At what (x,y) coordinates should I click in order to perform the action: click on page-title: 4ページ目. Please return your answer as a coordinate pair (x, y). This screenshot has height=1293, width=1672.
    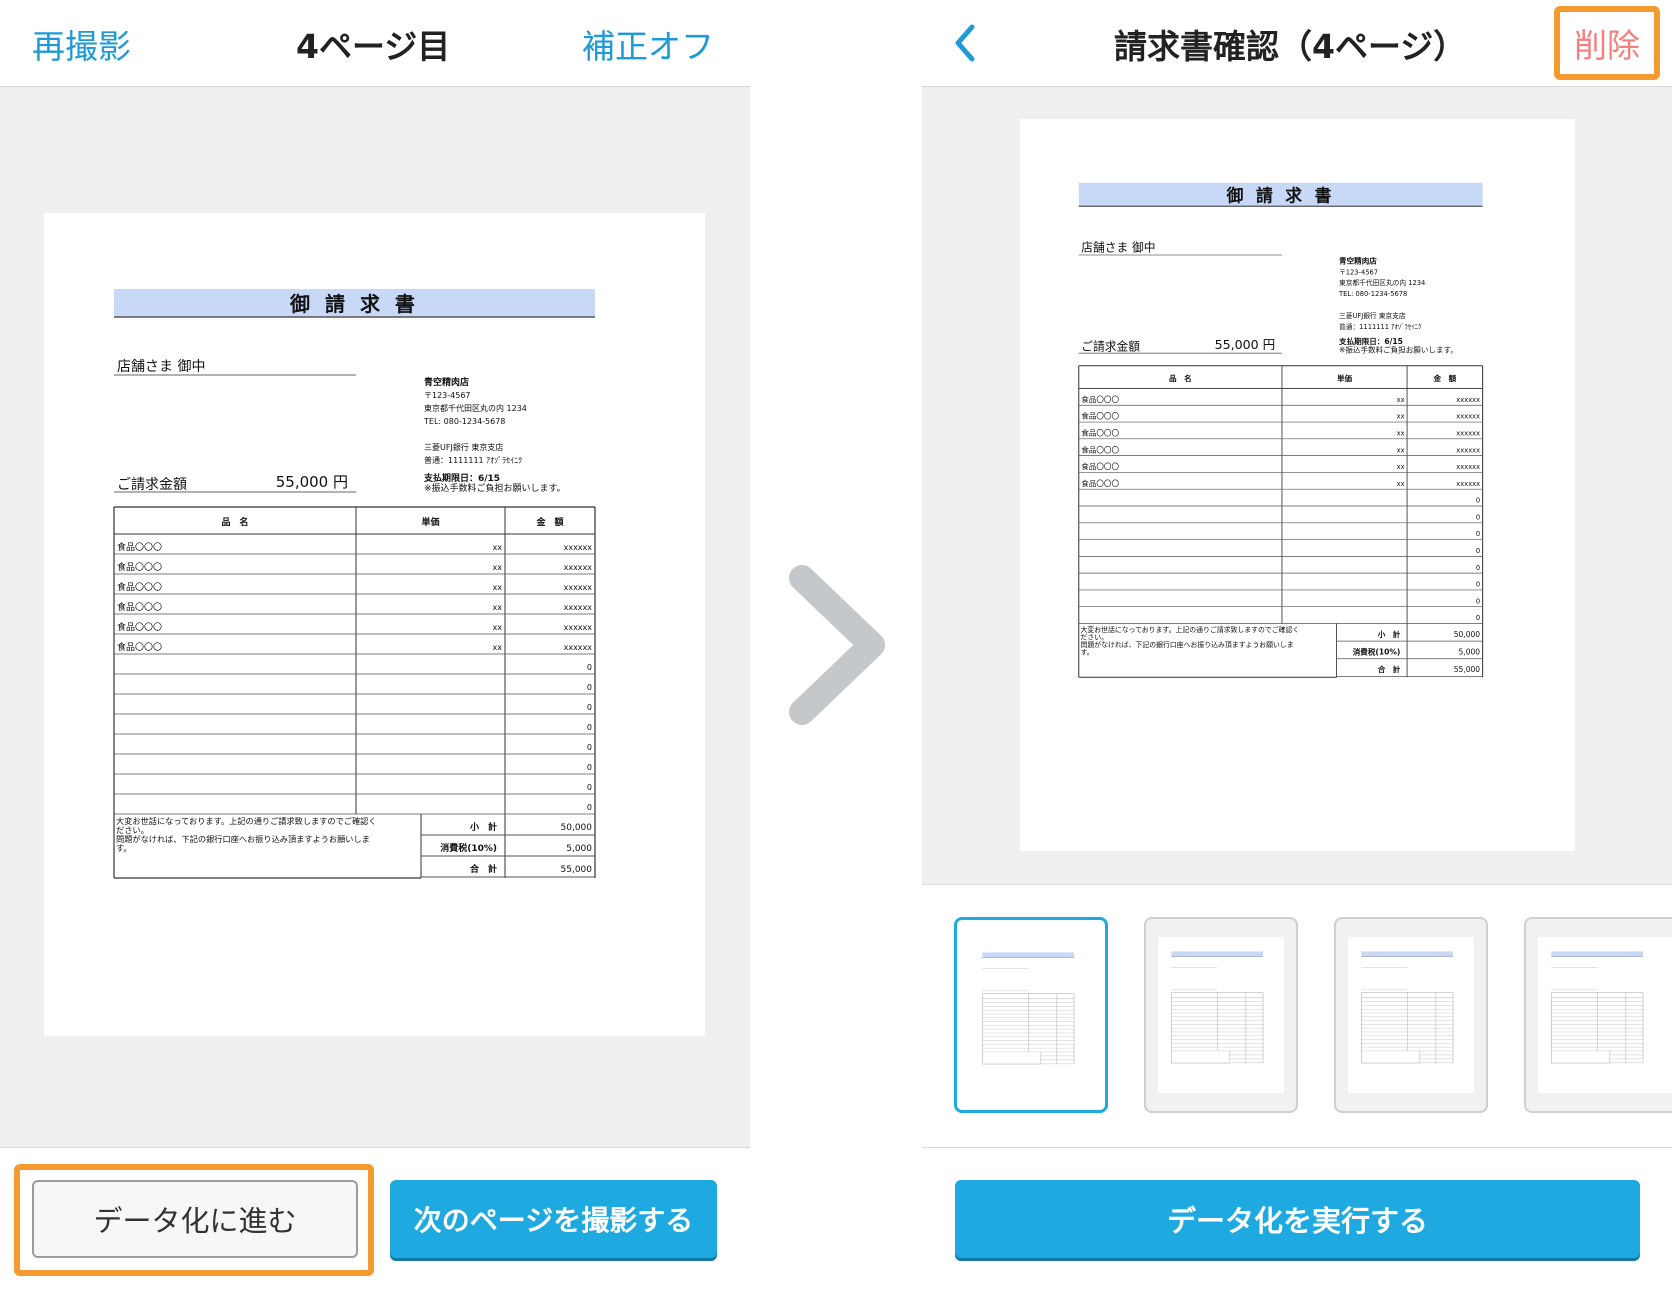
    Looking at the image, I should click on (373, 46).